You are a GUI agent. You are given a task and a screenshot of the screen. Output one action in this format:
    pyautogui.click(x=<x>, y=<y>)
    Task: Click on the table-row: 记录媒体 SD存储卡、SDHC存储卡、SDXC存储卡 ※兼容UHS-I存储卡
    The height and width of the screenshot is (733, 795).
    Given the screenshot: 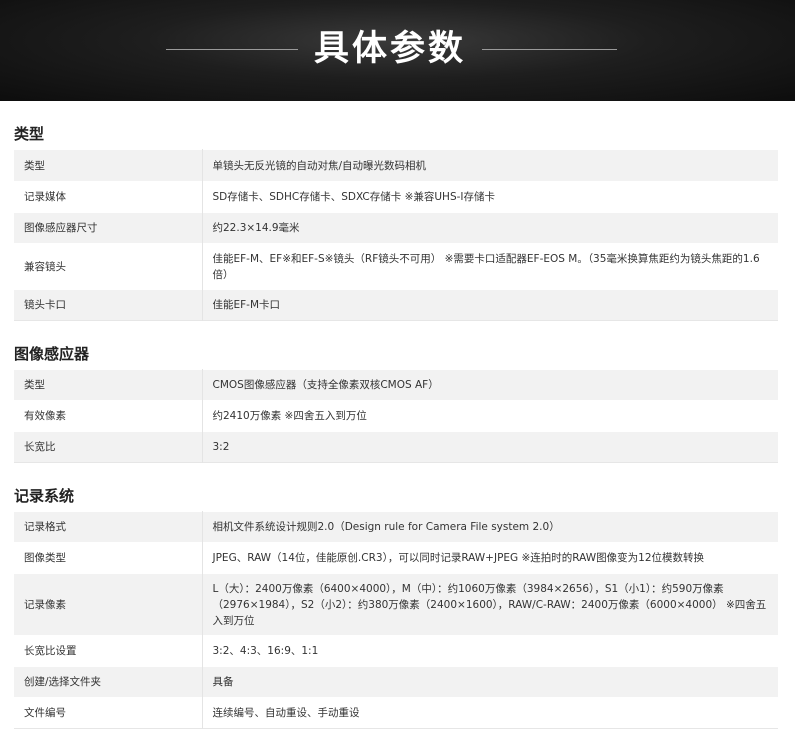 What is the action you would take?
    pyautogui.click(x=396, y=197)
    